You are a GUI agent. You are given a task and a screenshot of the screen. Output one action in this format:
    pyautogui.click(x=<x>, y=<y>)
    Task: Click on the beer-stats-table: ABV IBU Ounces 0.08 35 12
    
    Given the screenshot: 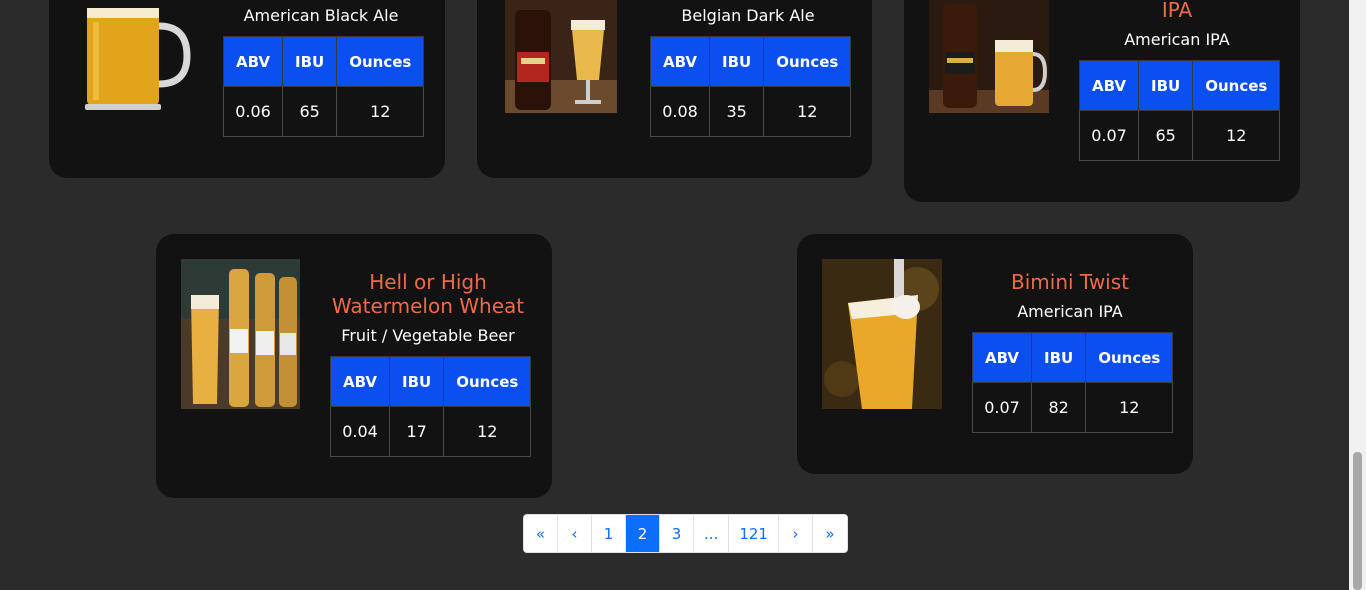 What is the action you would take?
    pyautogui.click(x=750, y=86)
    